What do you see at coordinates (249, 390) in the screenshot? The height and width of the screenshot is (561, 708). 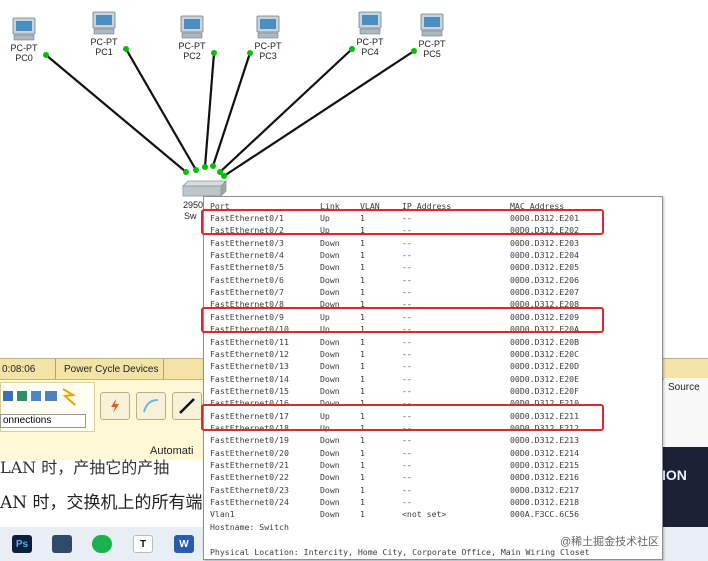 I see `cell-port: FastEthernet0/15` at bounding box center [249, 390].